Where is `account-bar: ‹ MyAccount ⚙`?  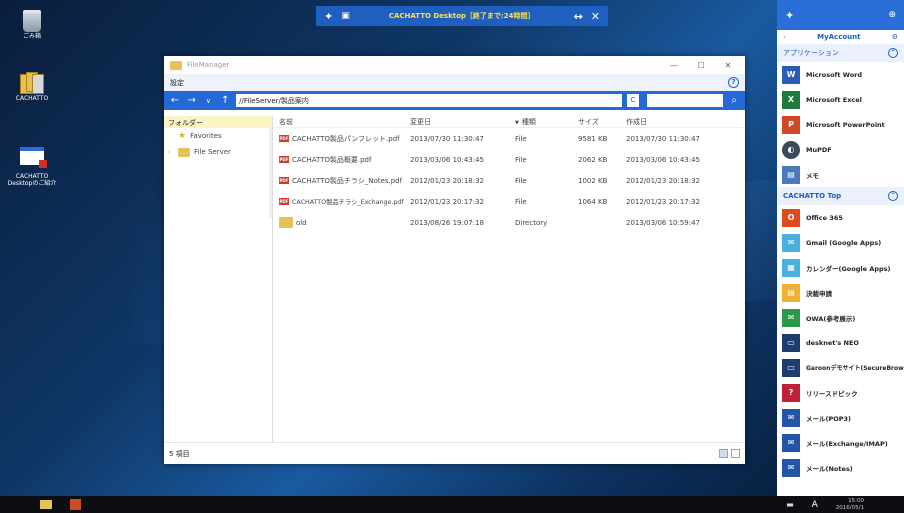
account-bar: ‹ MyAccount ⚙ is located at coordinates (840, 37).